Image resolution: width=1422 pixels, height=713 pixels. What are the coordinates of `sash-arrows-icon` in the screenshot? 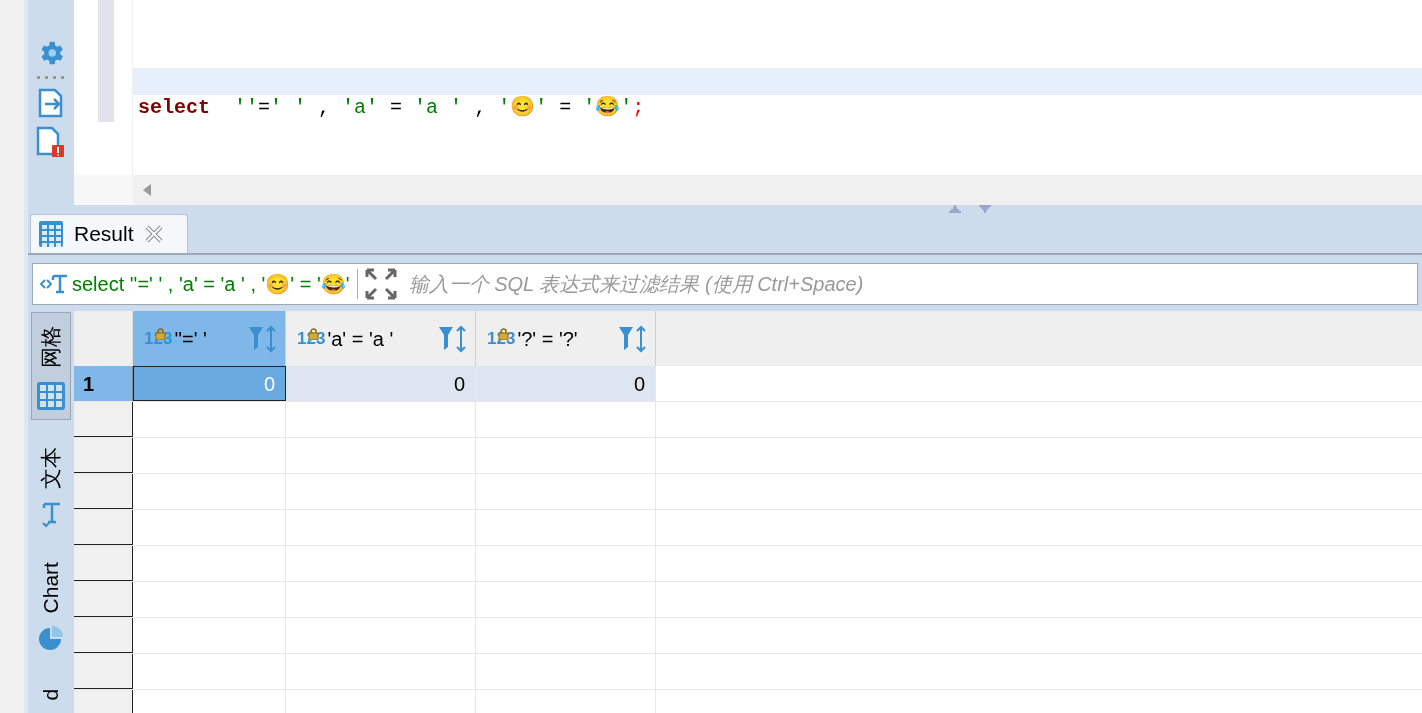 It's located at (970, 209).